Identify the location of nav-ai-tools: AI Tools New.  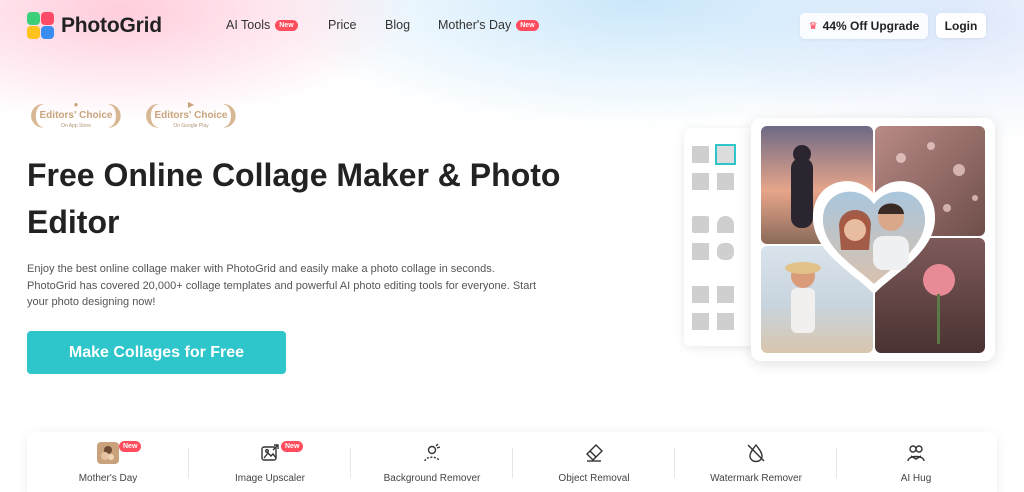
(262, 25).